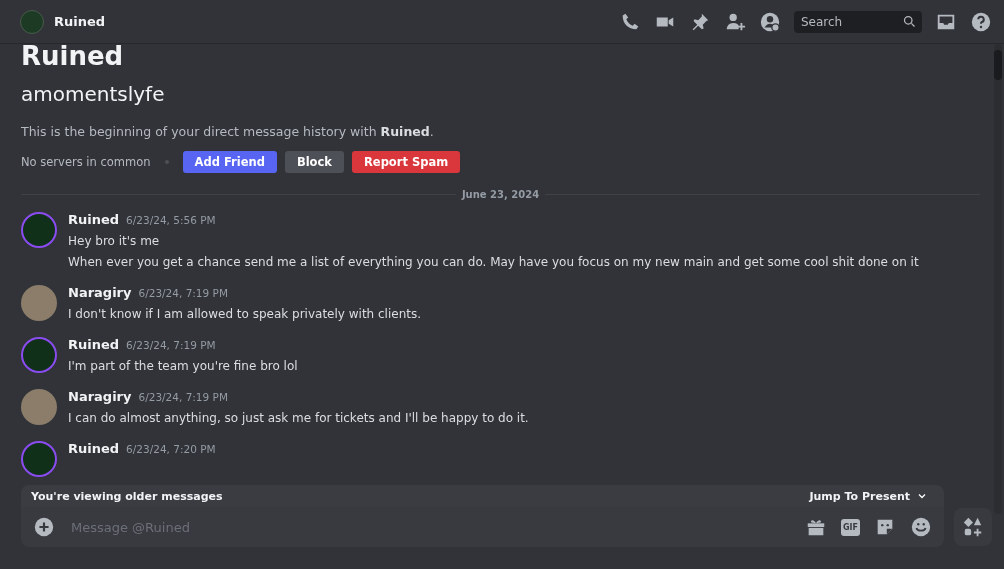 Image resolution: width=1004 pixels, height=569 pixels. I want to click on mutual-servers-text: No servers in common, so click(86, 162).